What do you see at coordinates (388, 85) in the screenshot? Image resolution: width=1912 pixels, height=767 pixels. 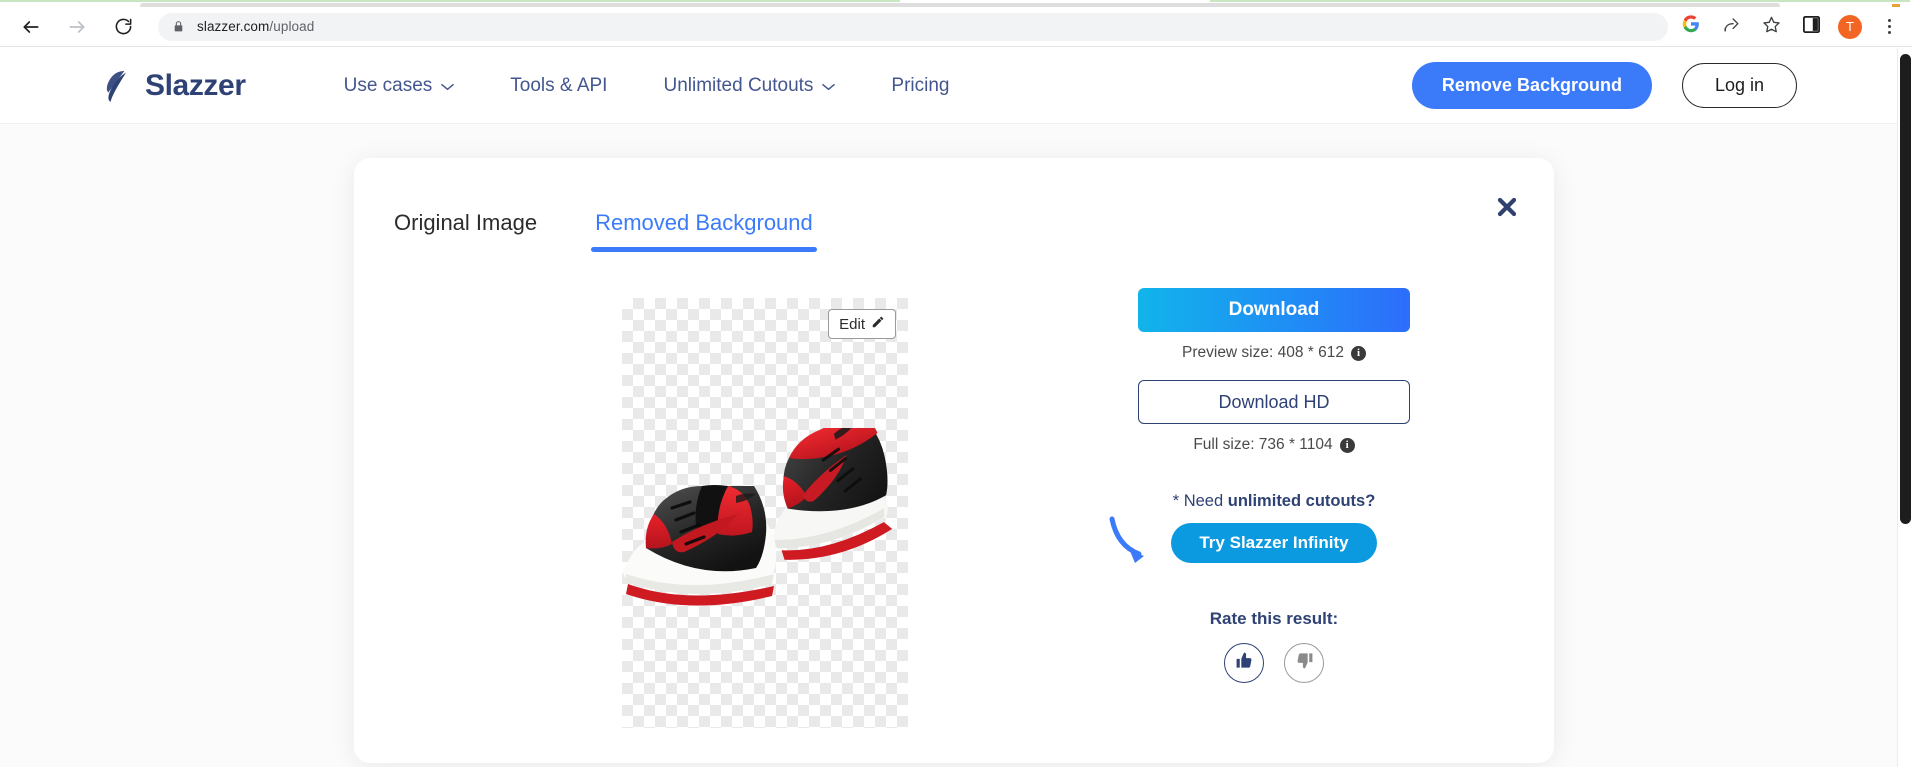 I see `nav-label: Use cases` at bounding box center [388, 85].